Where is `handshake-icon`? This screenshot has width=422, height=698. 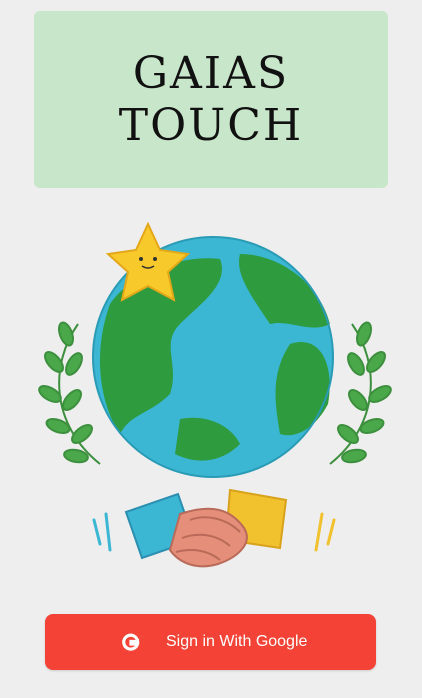
handshake-icon is located at coordinates (214, 528).